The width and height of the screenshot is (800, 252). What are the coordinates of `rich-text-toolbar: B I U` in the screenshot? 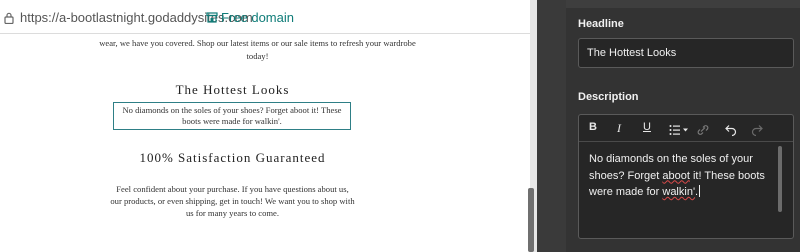 It's located at (686, 128).